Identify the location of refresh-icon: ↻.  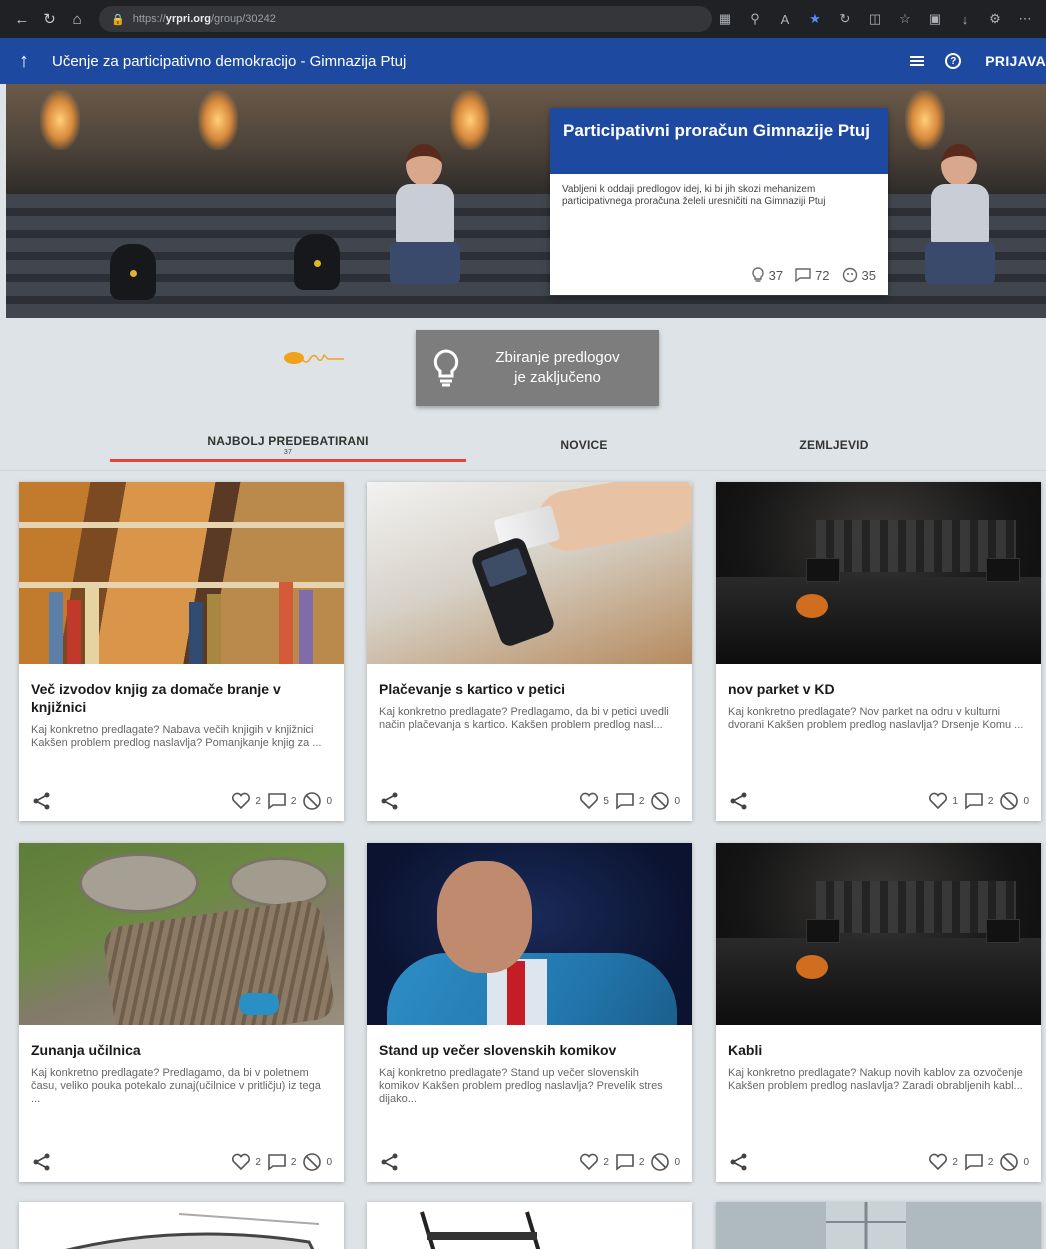
(50, 19).